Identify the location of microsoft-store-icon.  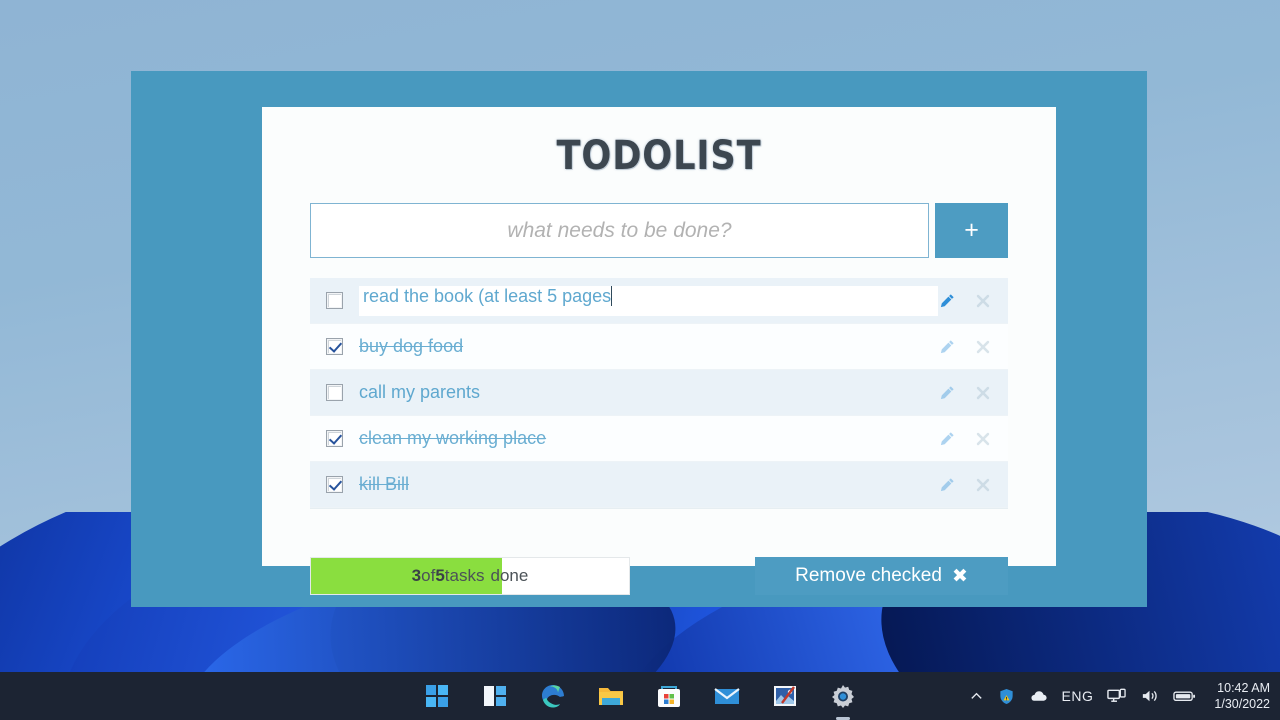
(669, 696).